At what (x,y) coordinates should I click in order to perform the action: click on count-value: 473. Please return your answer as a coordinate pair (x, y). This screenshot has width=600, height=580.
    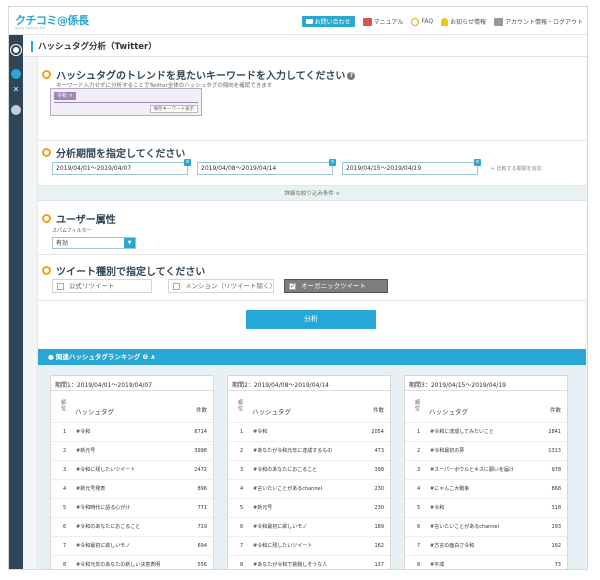
    Looking at the image, I should click on (379, 451).